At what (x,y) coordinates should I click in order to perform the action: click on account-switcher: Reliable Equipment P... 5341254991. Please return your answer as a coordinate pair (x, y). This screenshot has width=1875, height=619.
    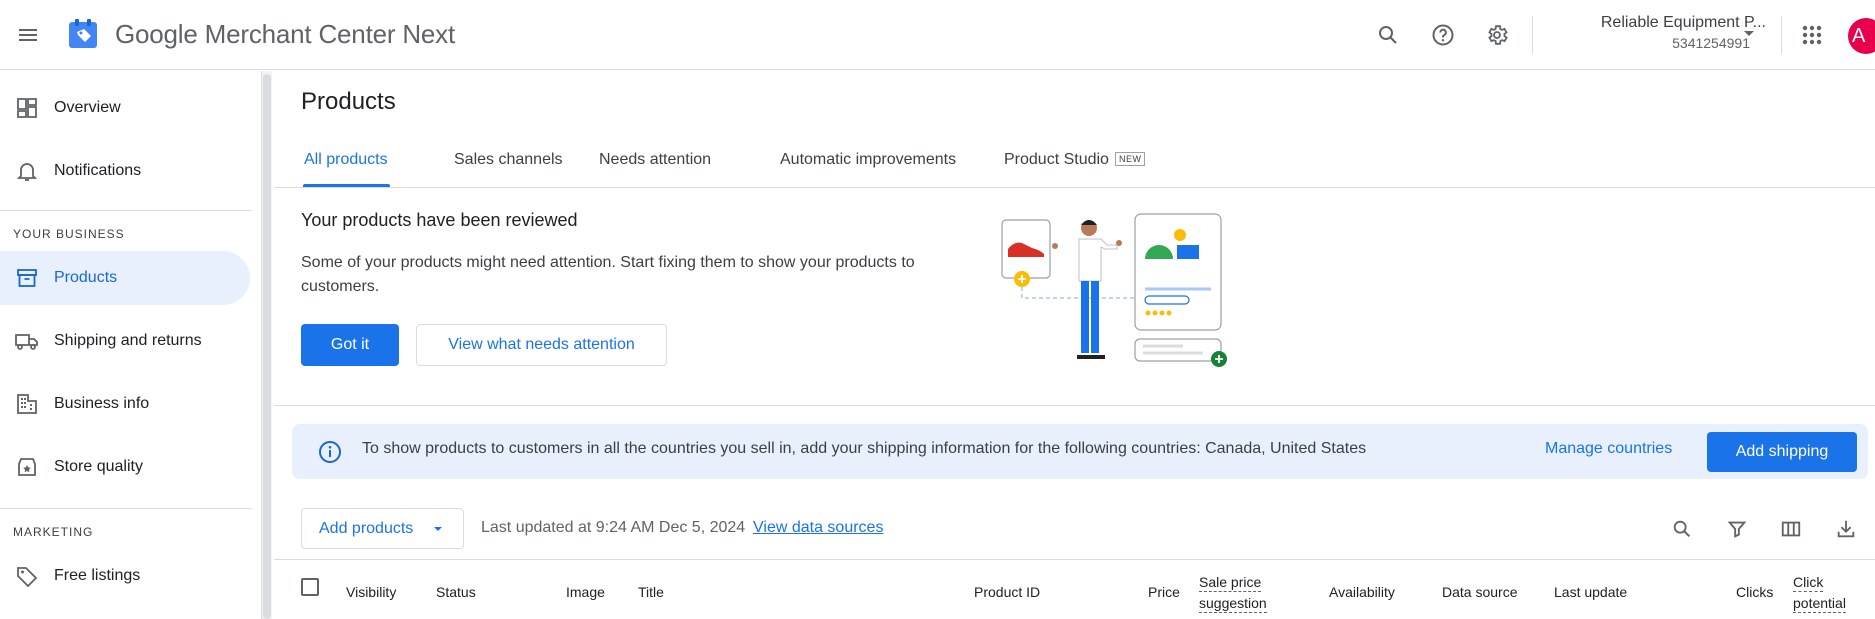
    Looking at the image, I should click on (1661, 32).